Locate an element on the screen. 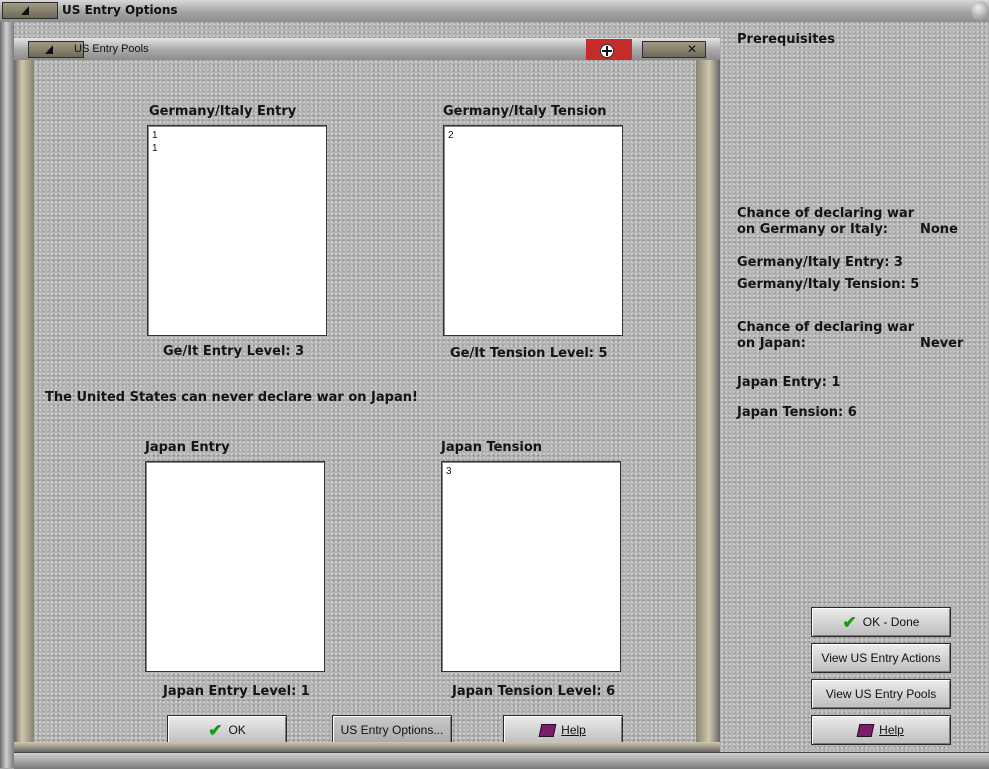 The image size is (989, 769). dialog-ok-button: ✔ OK is located at coordinates (227, 730).